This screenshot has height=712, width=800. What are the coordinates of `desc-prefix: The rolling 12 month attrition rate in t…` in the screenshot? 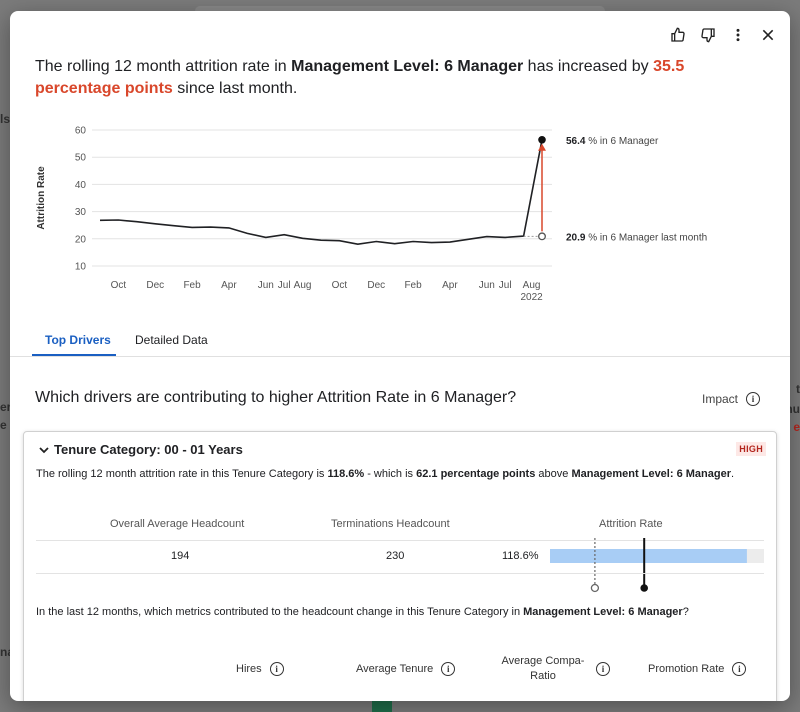 It's located at (182, 474).